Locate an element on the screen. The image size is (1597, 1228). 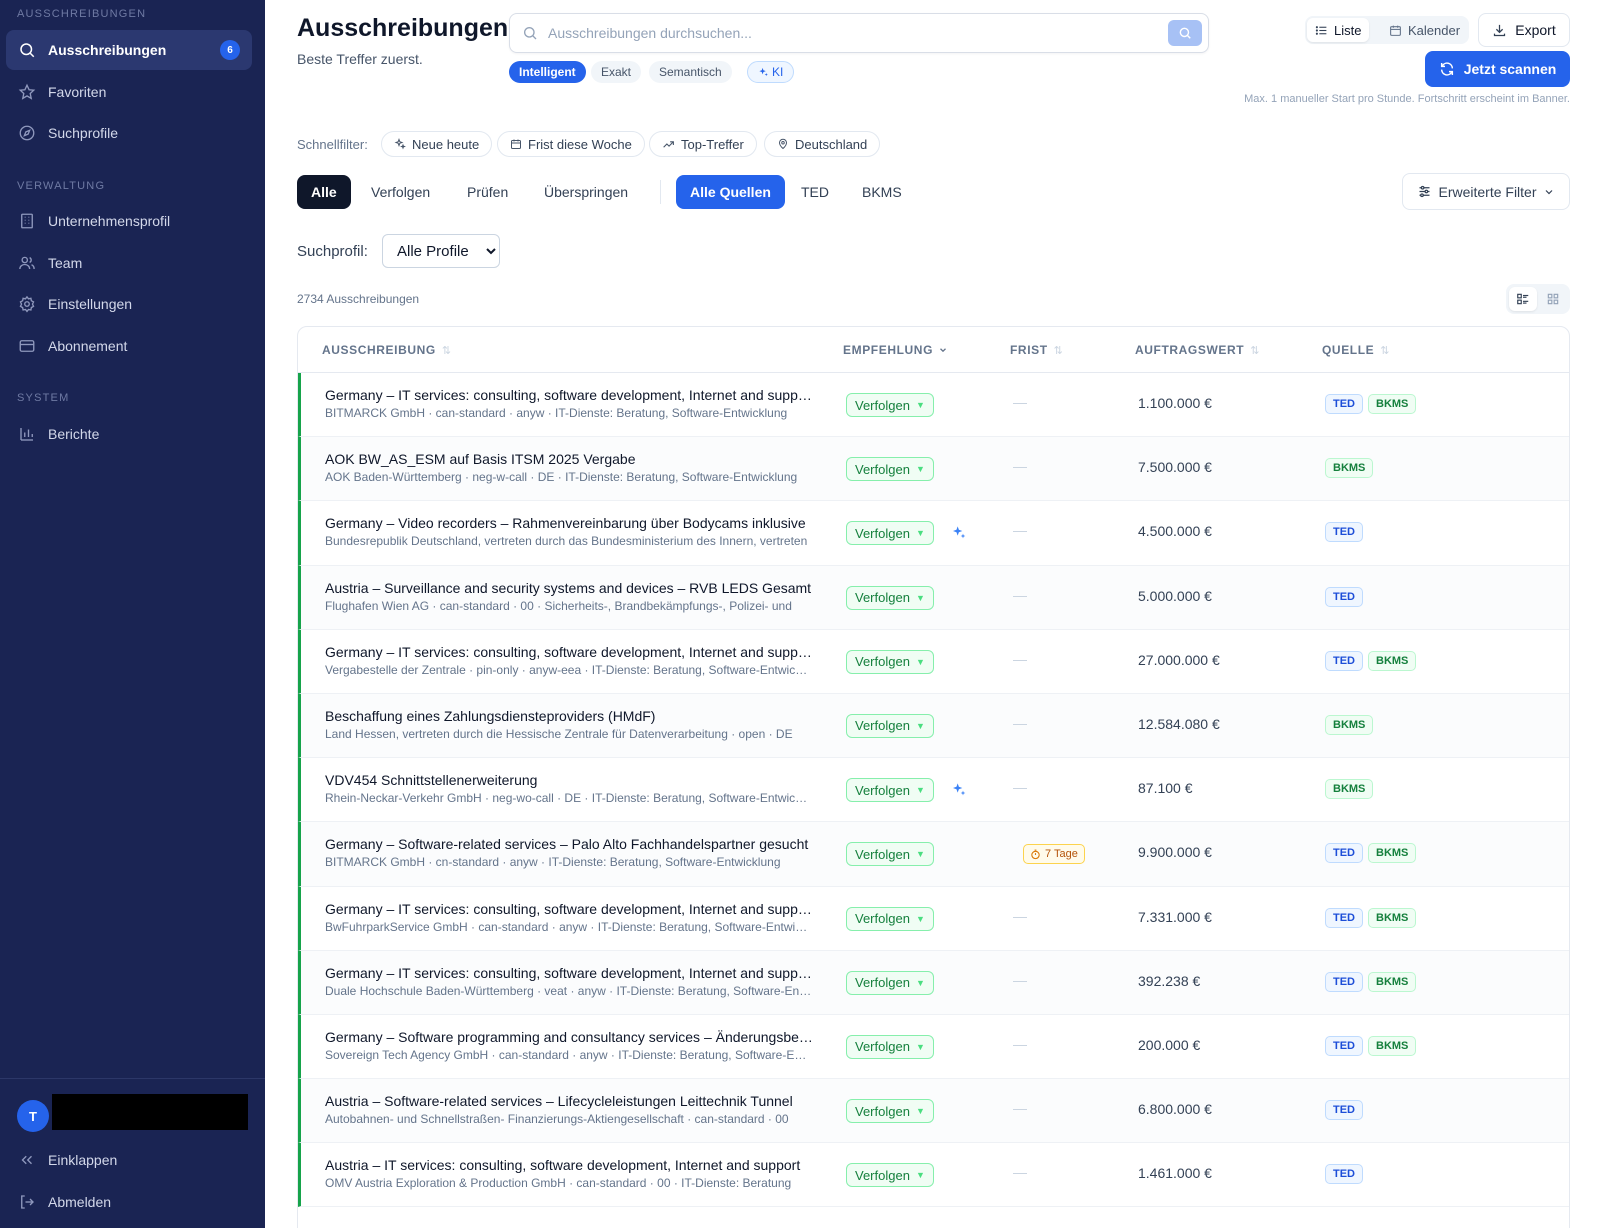
export-button: Export is located at coordinates (1524, 30).